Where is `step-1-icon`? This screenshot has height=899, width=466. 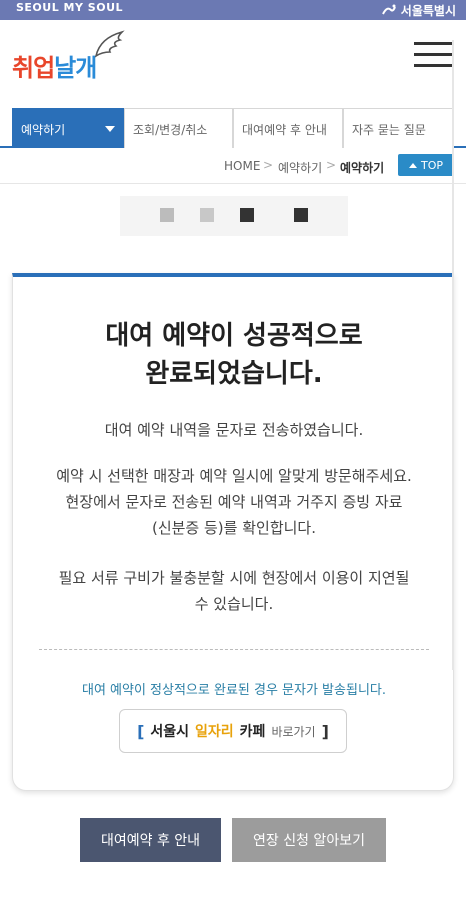
step-1-icon is located at coordinates (167, 215).